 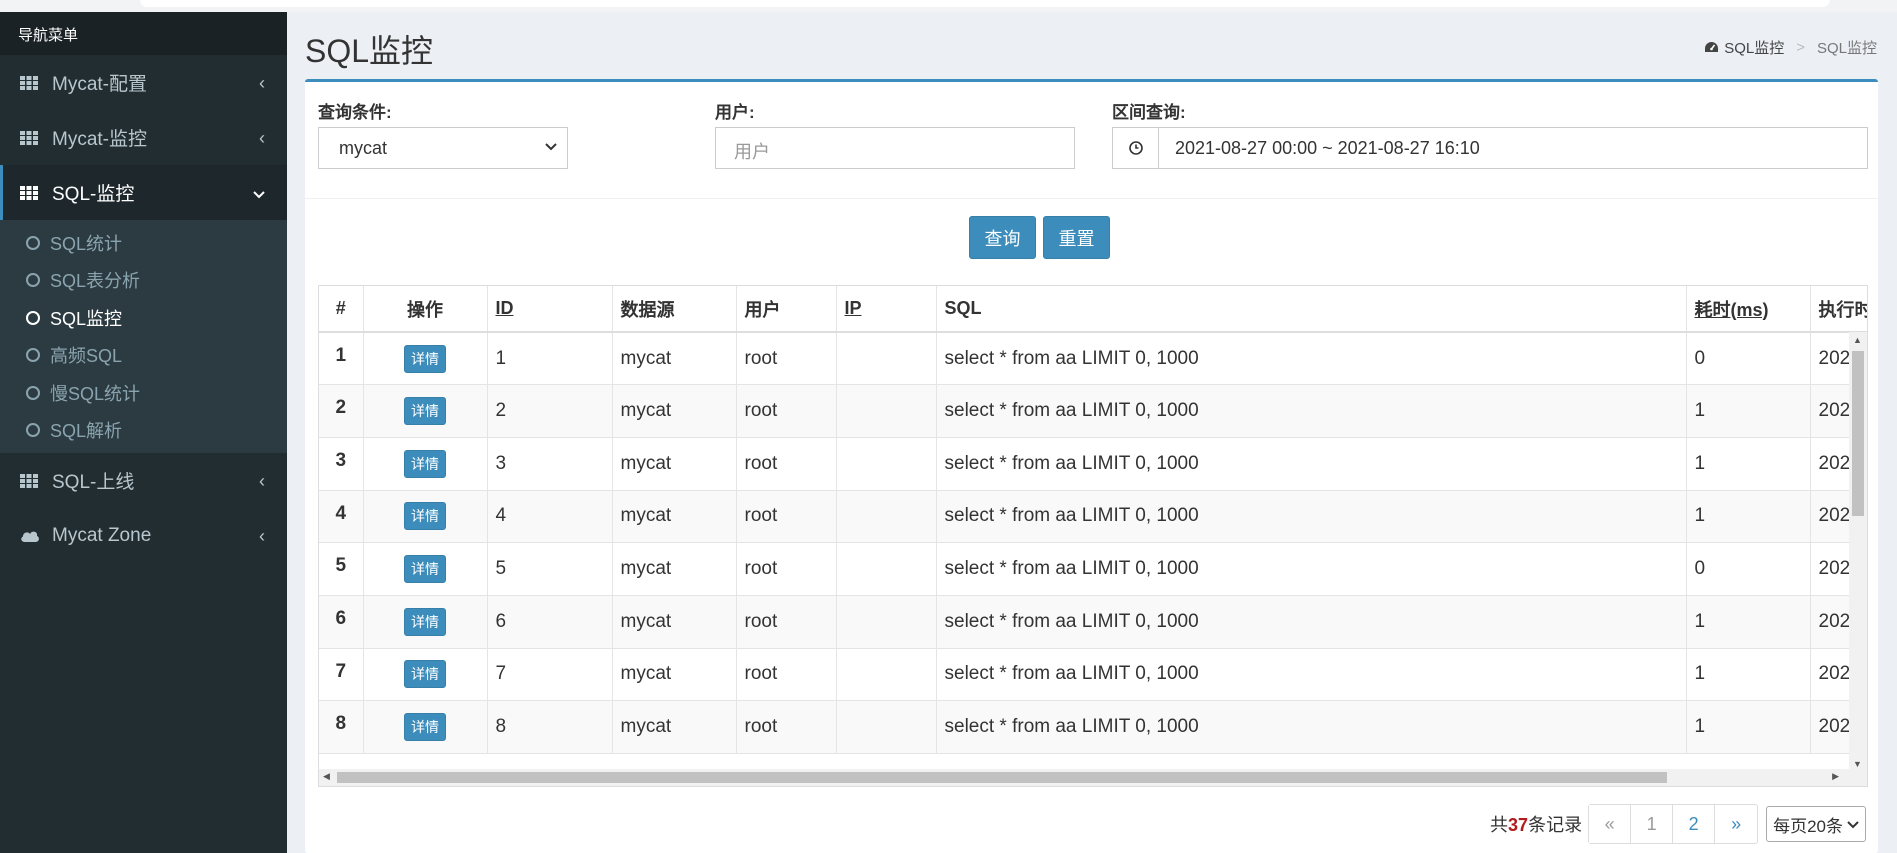 I want to click on sidebar-item-mycat-config: Mycat-配置 ‹, so click(x=143, y=82).